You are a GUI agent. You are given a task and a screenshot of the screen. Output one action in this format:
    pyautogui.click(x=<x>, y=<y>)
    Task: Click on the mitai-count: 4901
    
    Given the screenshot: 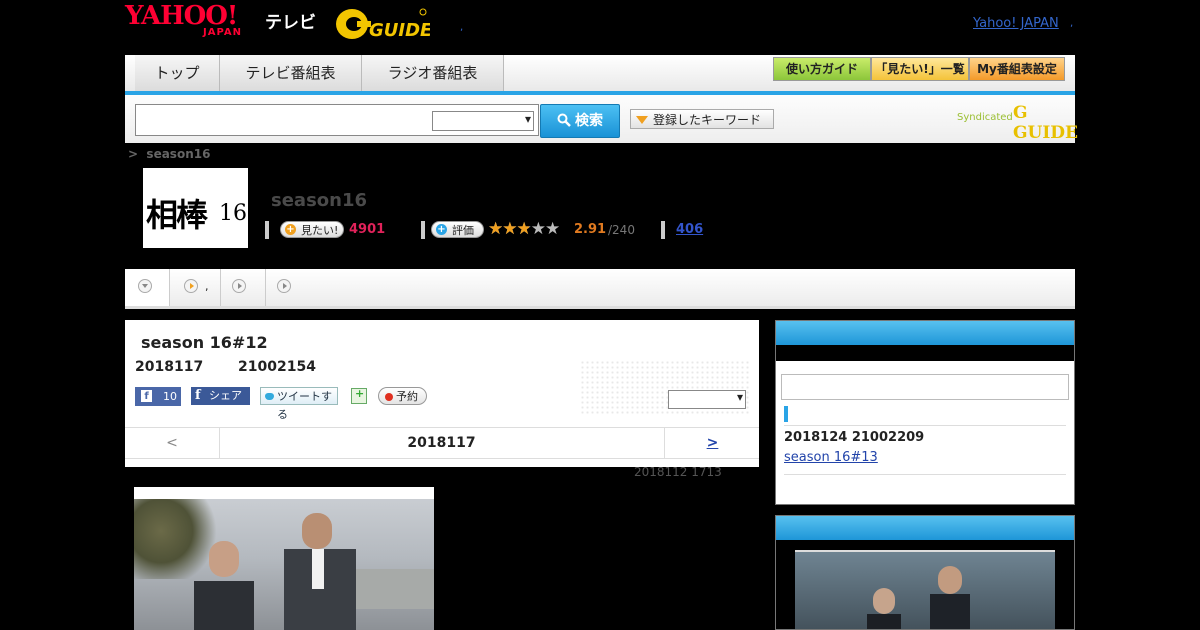 What is the action you would take?
    pyautogui.click(x=367, y=229)
    